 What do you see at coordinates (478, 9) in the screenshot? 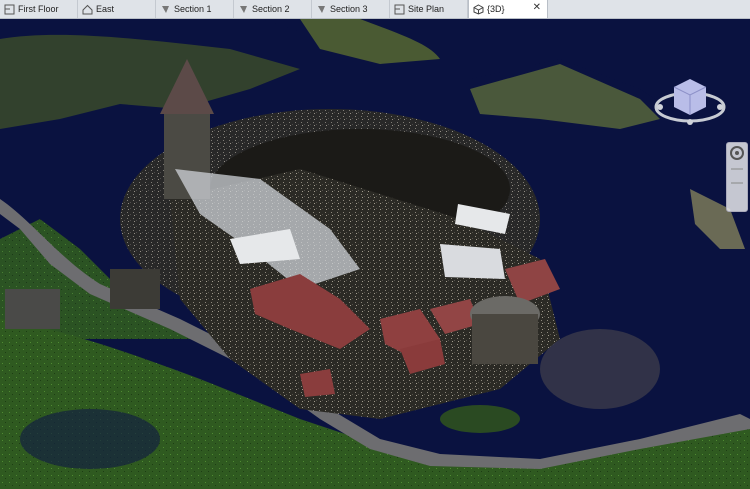
I see `3d-view-icon` at bounding box center [478, 9].